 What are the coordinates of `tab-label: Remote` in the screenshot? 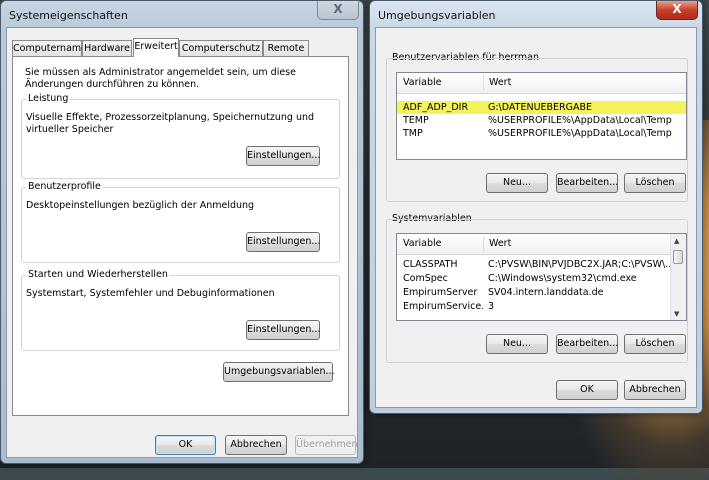 It's located at (286, 48).